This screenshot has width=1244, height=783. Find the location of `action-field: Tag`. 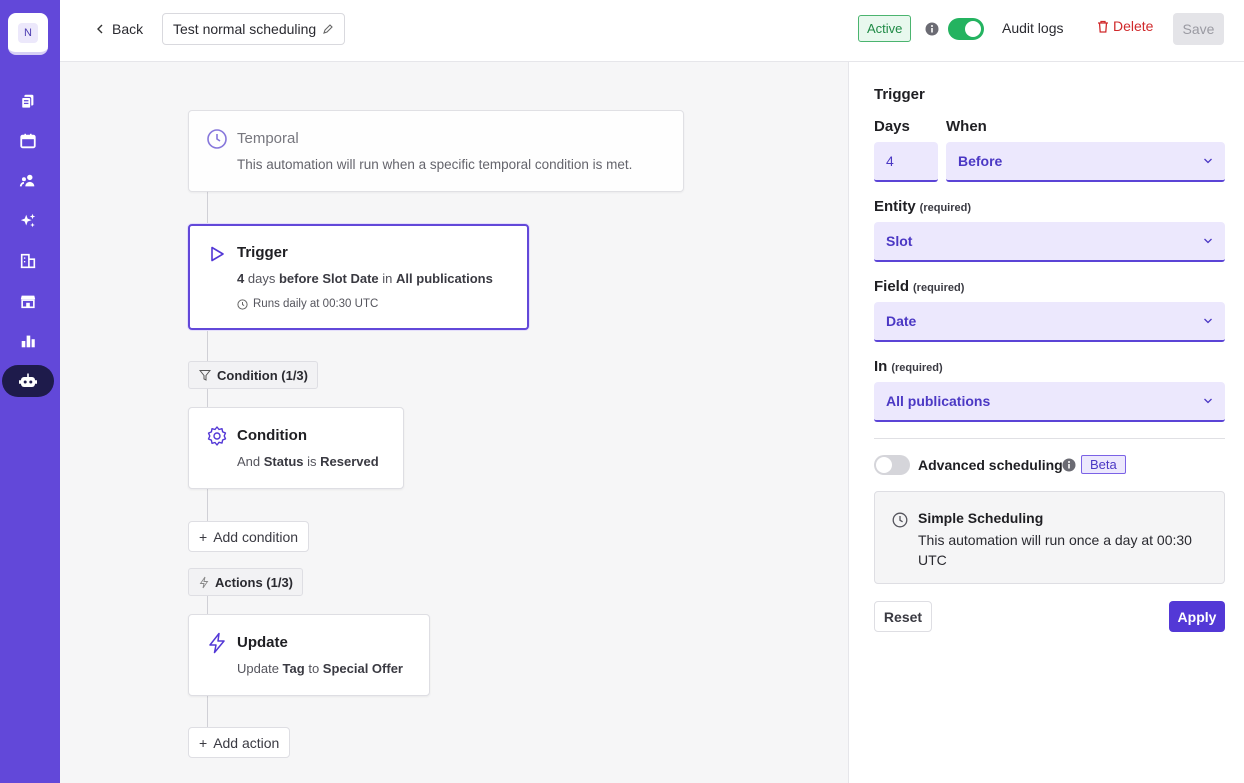

action-field: Tag is located at coordinates (293, 668).